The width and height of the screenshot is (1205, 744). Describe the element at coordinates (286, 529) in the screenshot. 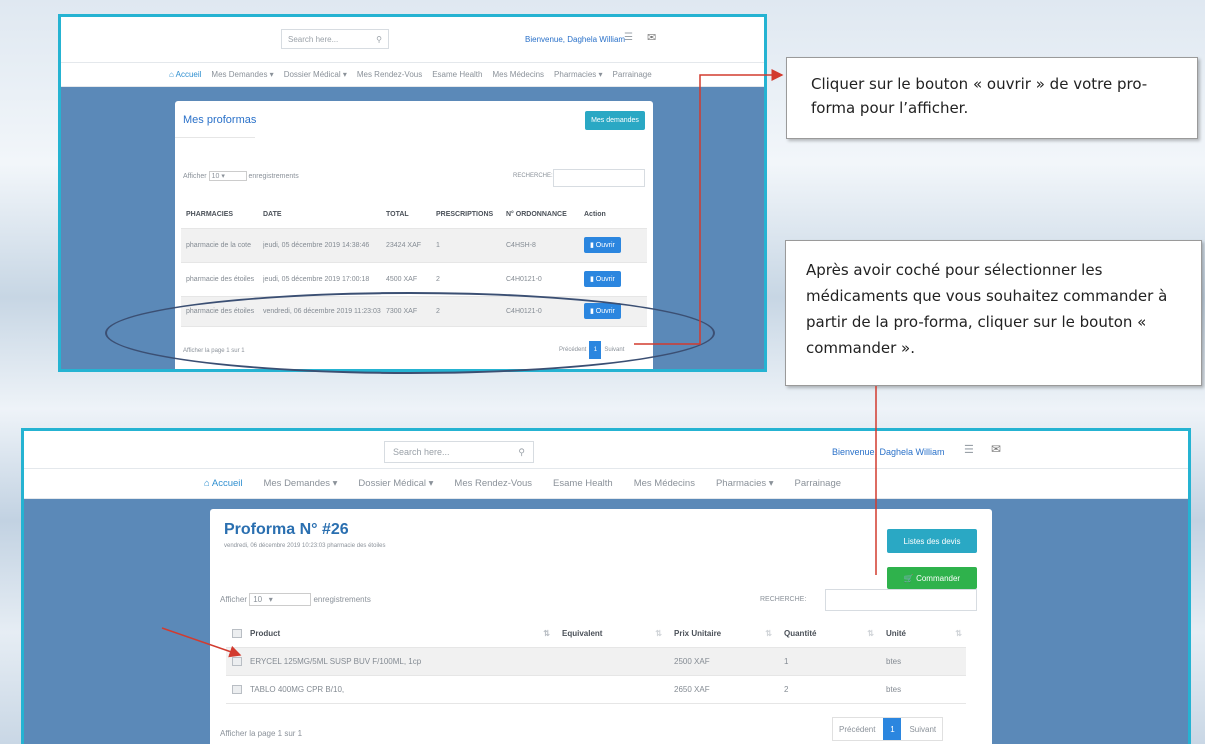

I see `page-title: Proforma N° #26` at that location.